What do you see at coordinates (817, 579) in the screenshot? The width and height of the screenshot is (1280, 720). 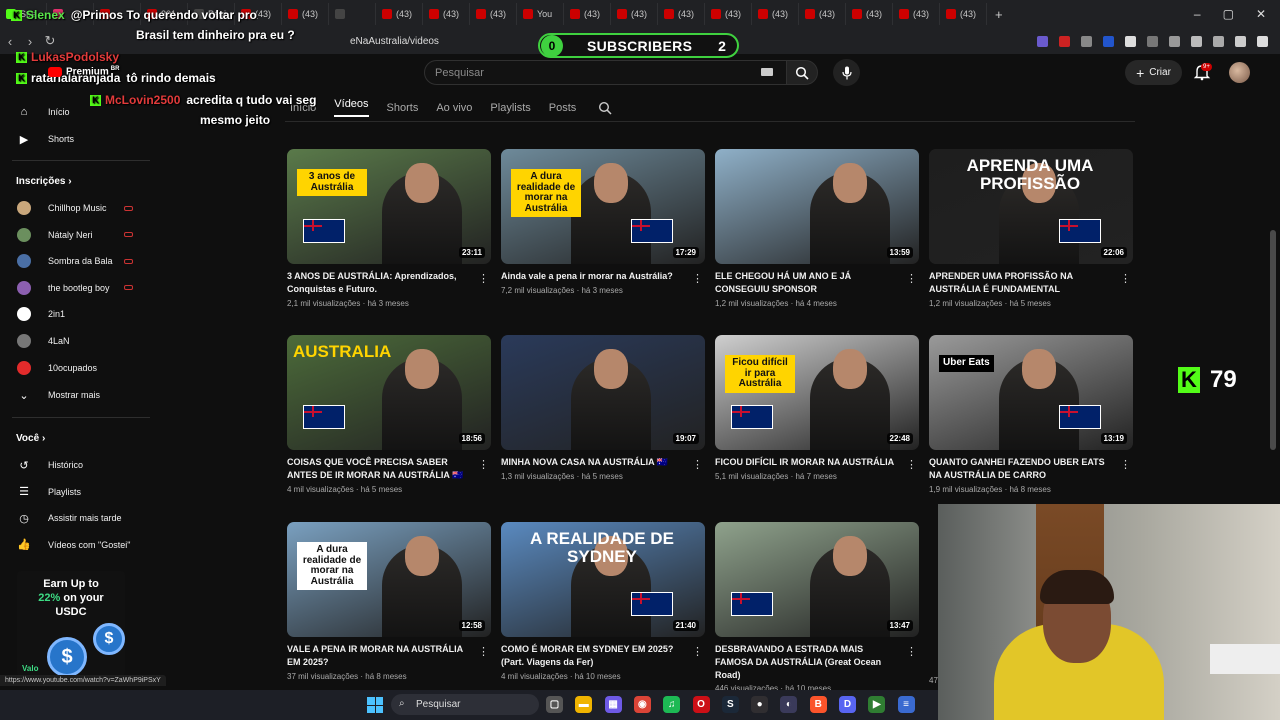 I see `video-thumbnail: 13:47` at bounding box center [817, 579].